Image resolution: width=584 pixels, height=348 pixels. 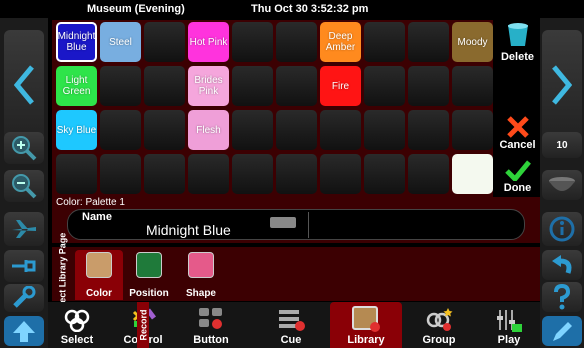 I want to click on info-icon, so click(x=562, y=229).